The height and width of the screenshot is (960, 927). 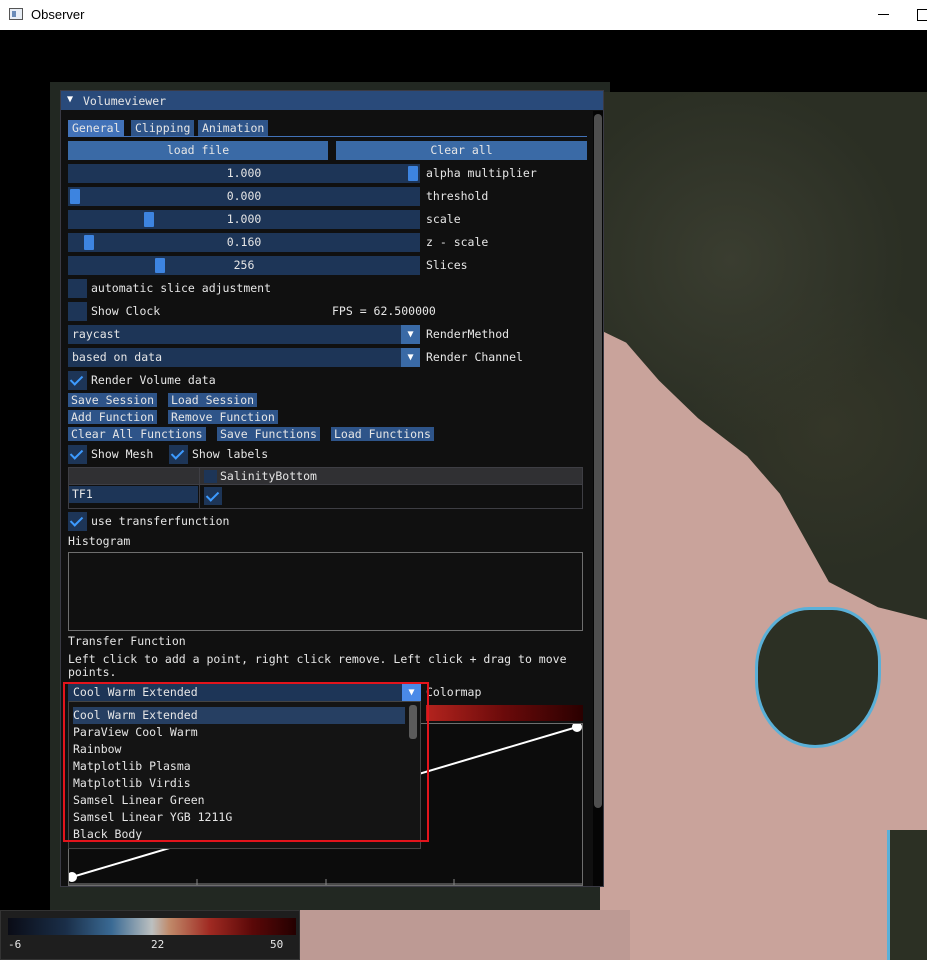 I want to click on render-channel-value: based on data, so click(x=117, y=357).